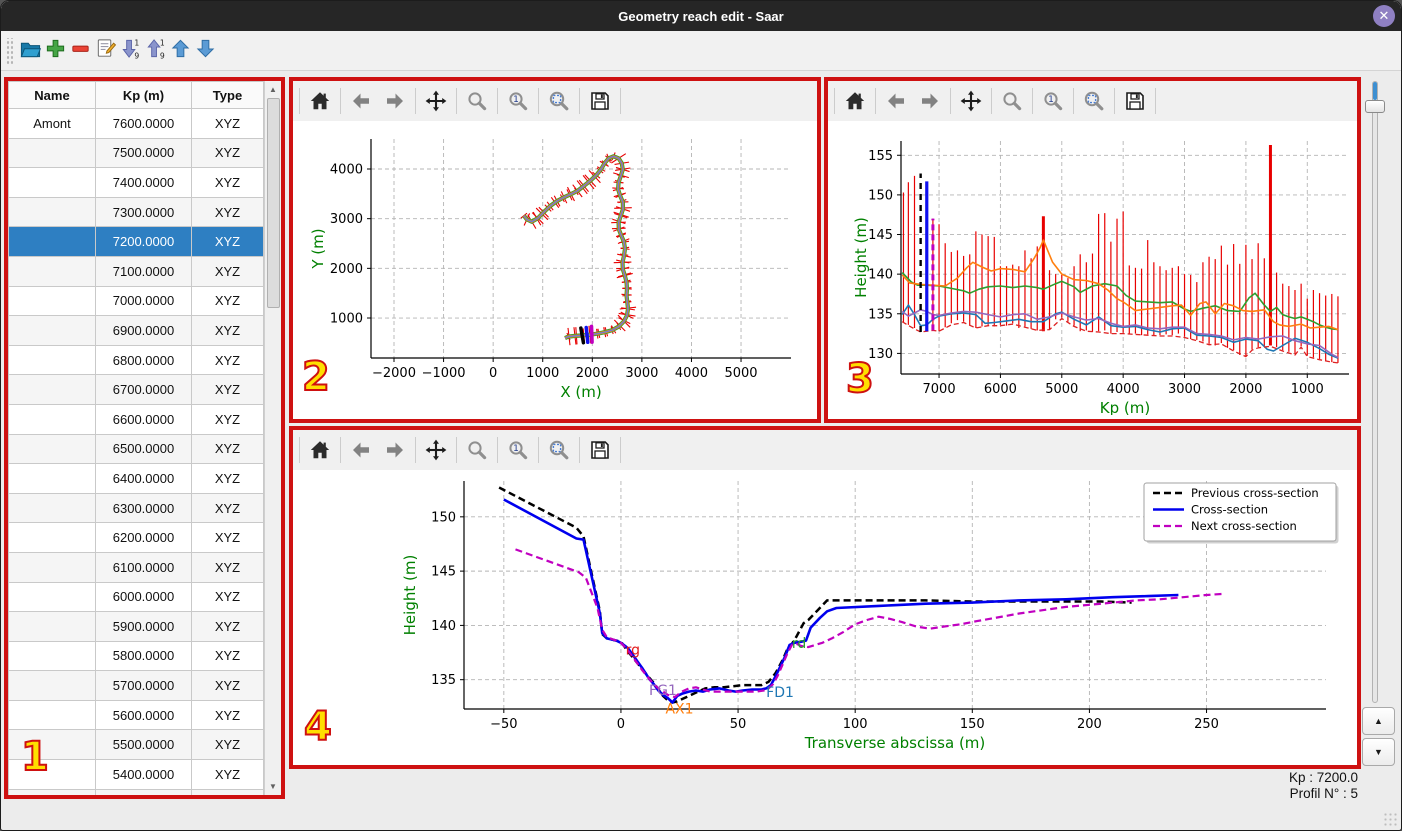  Describe the element at coordinates (559, 450) in the screenshot. I see `zoom-rect-button` at that location.